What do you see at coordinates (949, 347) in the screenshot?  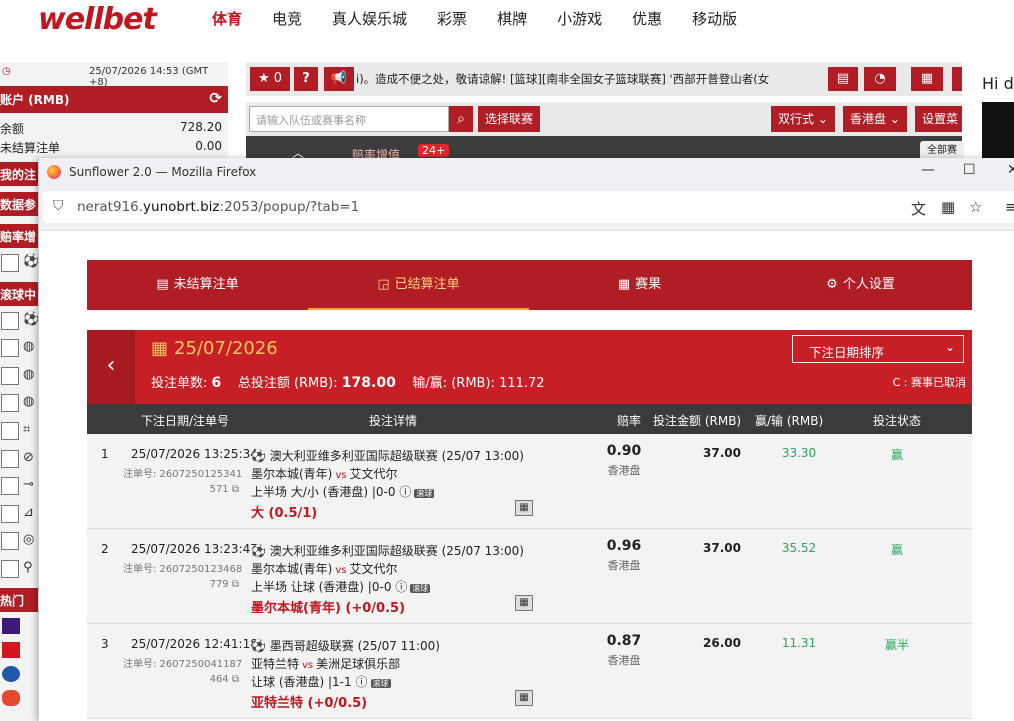 I see `chevron-down-icon: ⌄` at bounding box center [949, 347].